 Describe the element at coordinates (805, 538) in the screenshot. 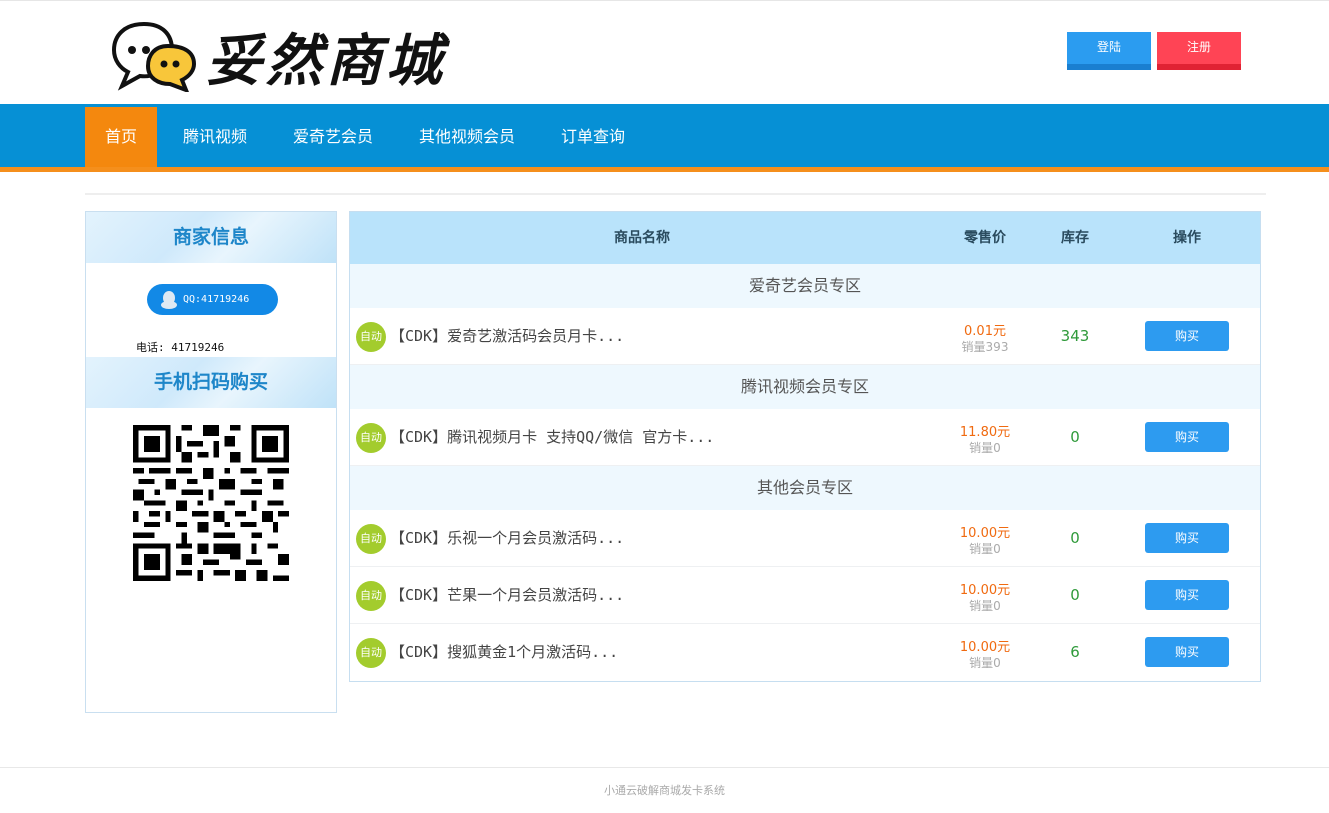

I see `table-row: 自动 【CDK】乐视一个月会员激活码... 10.00元 销量0 0 购买` at that location.